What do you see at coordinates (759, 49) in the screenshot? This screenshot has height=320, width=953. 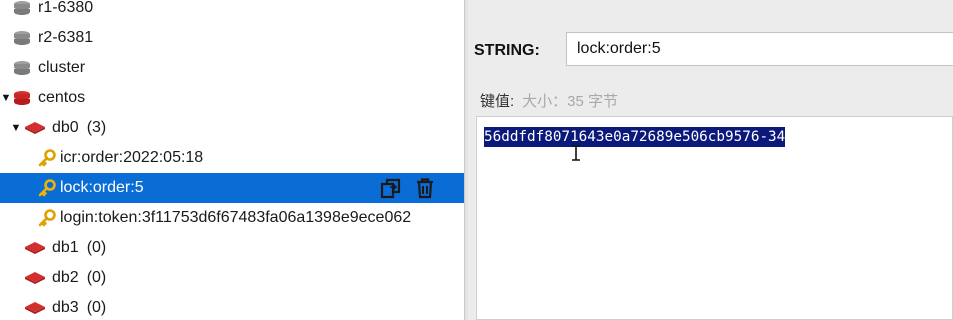 I see `key-name-field: lock:order:5` at bounding box center [759, 49].